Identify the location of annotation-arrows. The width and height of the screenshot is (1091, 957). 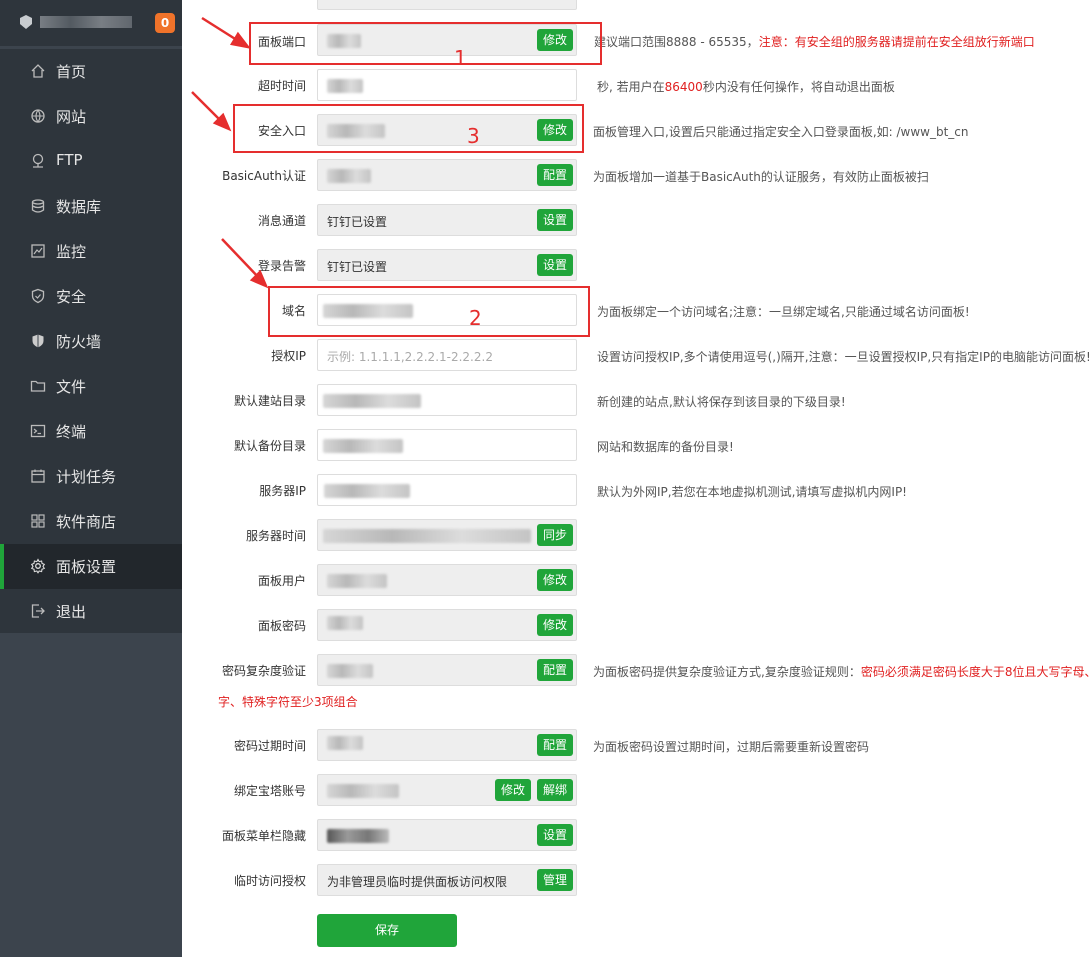
(230, 152).